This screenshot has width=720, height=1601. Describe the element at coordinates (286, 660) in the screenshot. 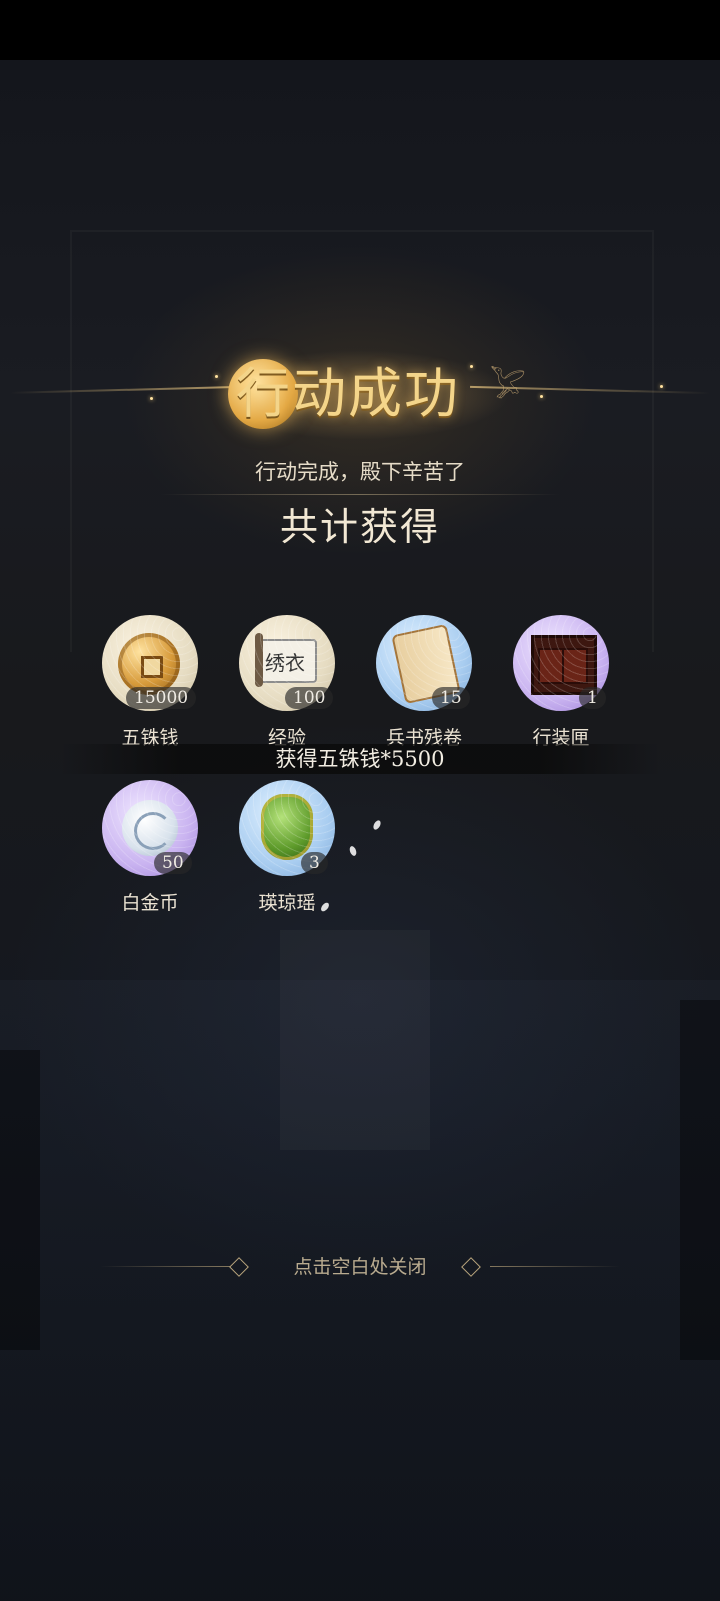

I see `scroll-icon: 绣衣` at that location.